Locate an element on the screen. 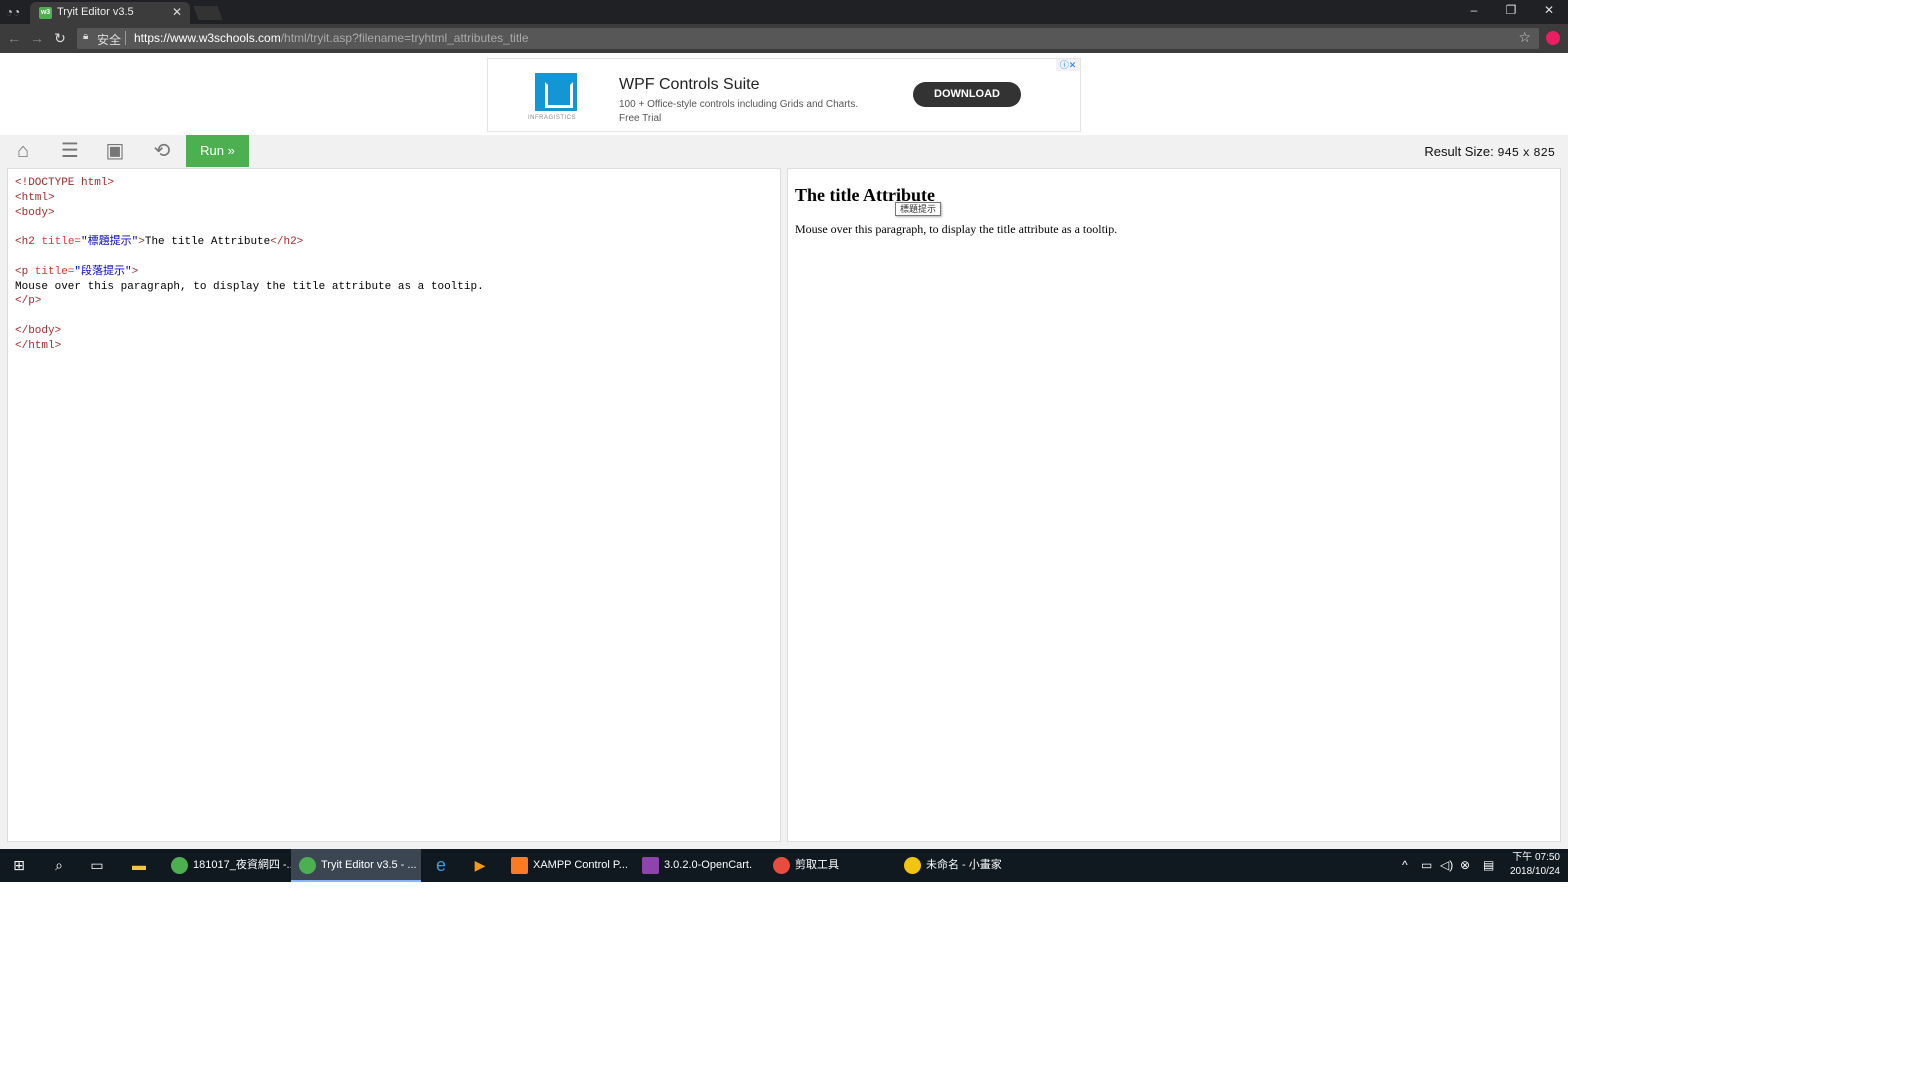  code-token: "段落提示" is located at coordinates (103, 271).